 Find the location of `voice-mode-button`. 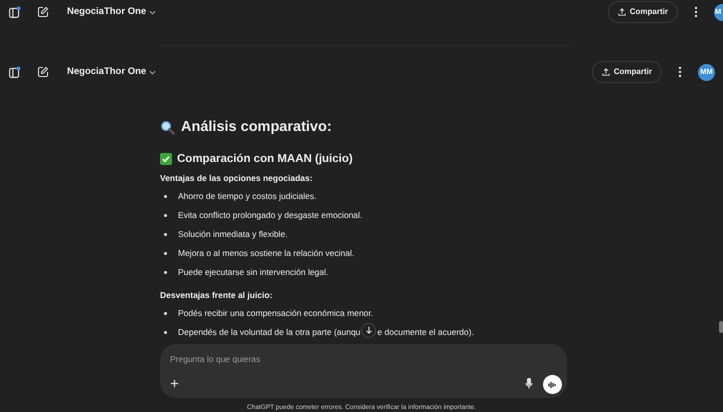

voice-mode-button is located at coordinates (552, 384).